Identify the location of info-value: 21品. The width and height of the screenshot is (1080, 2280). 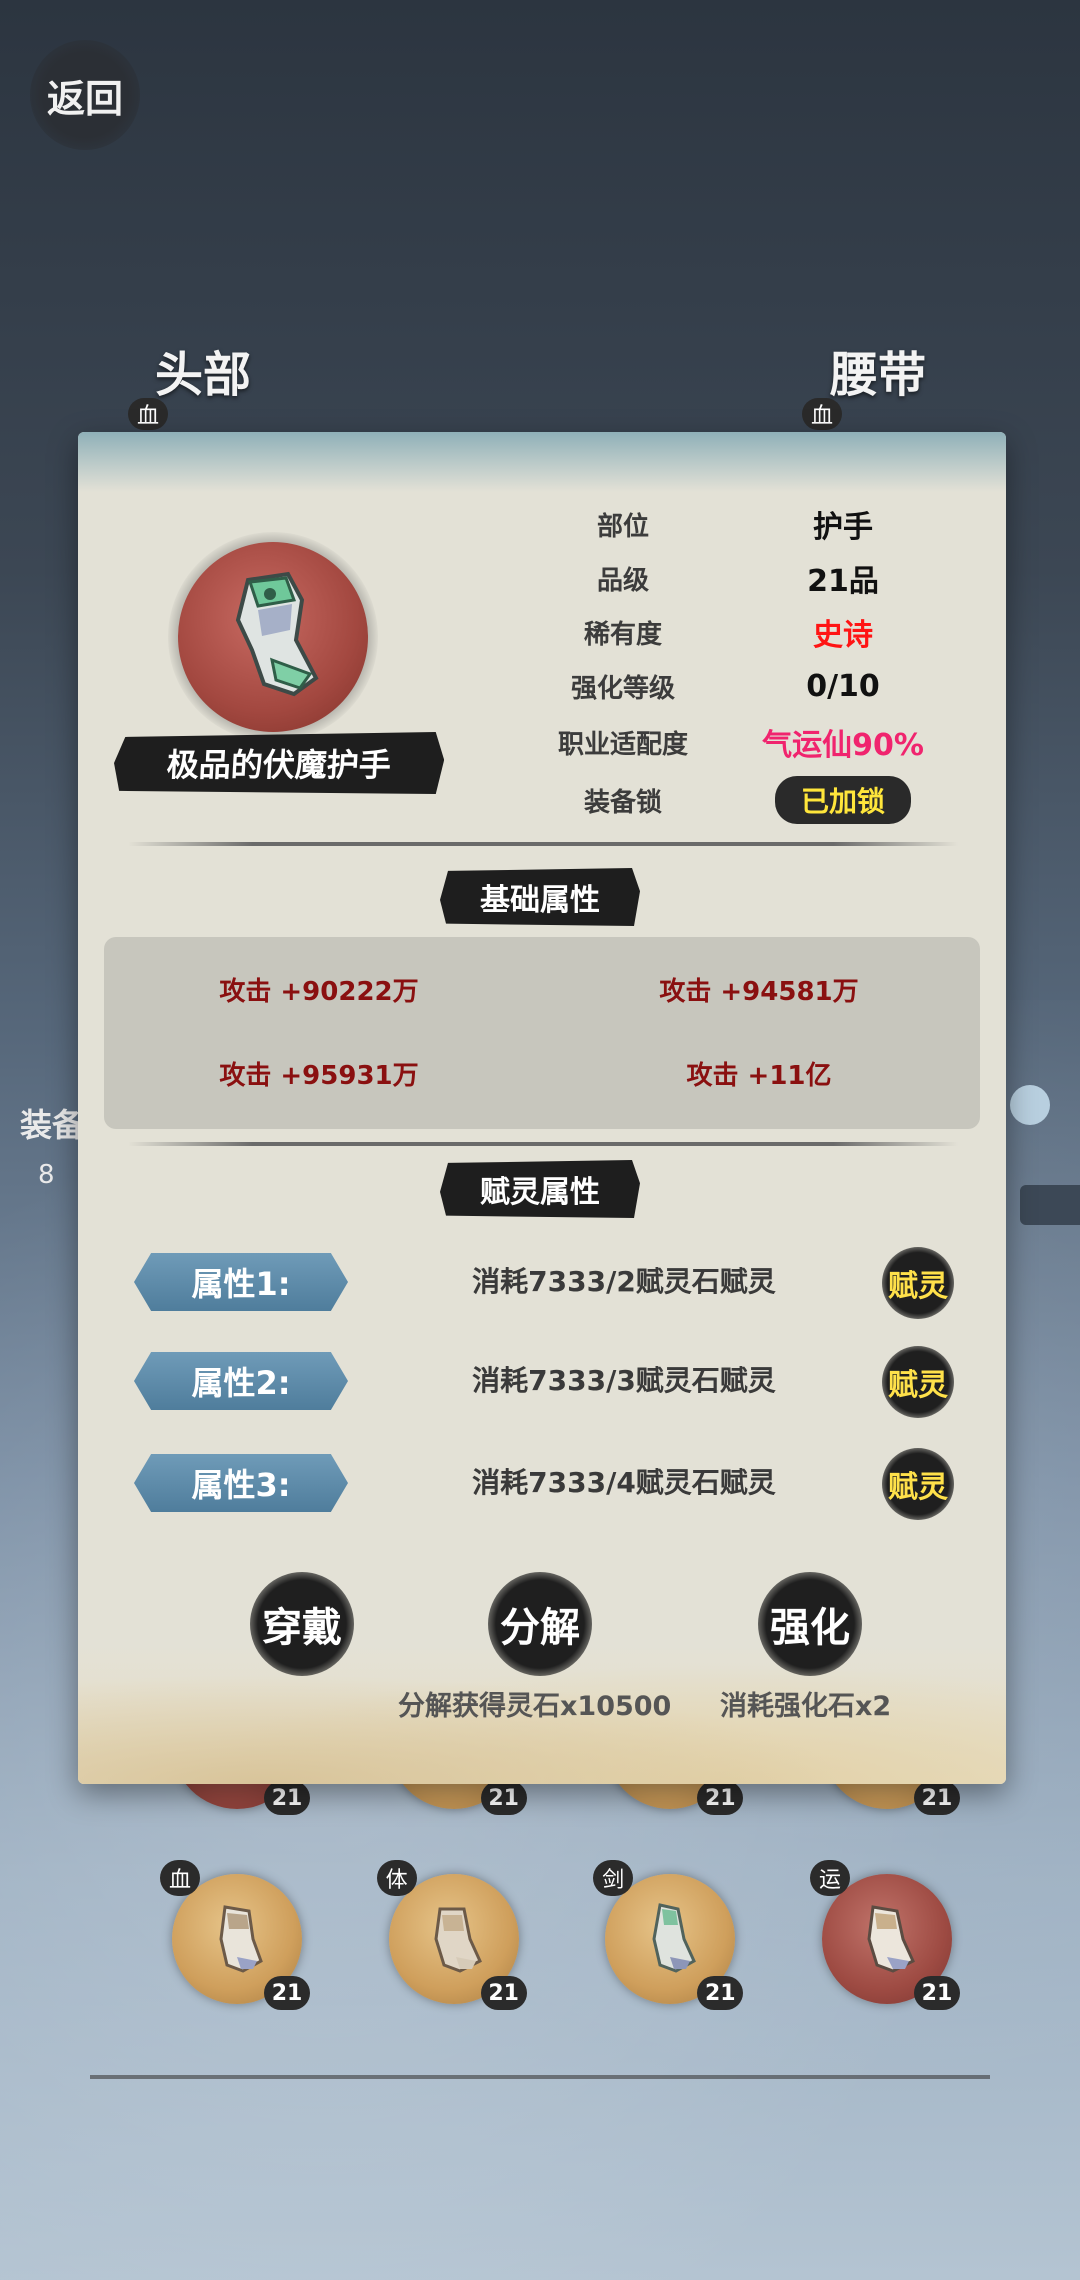
(843, 581).